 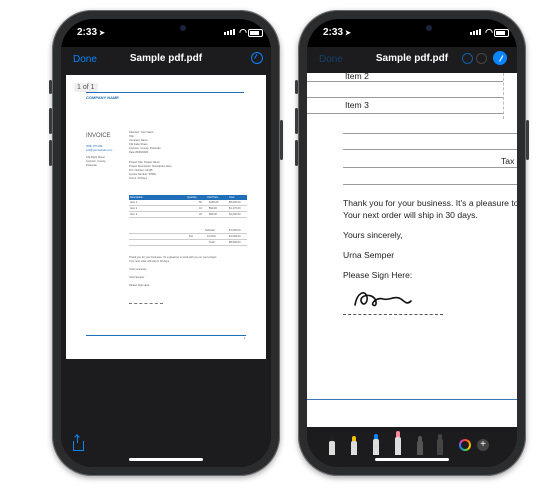 What do you see at coordinates (95, 157) in the screenshot?
I see `address-line: 123 Right Street` at bounding box center [95, 157].